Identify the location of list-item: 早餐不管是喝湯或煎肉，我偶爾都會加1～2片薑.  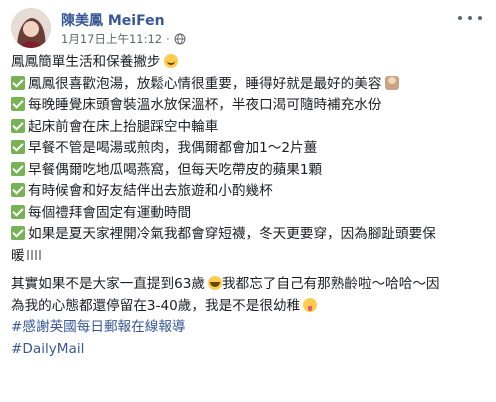
(250, 149).